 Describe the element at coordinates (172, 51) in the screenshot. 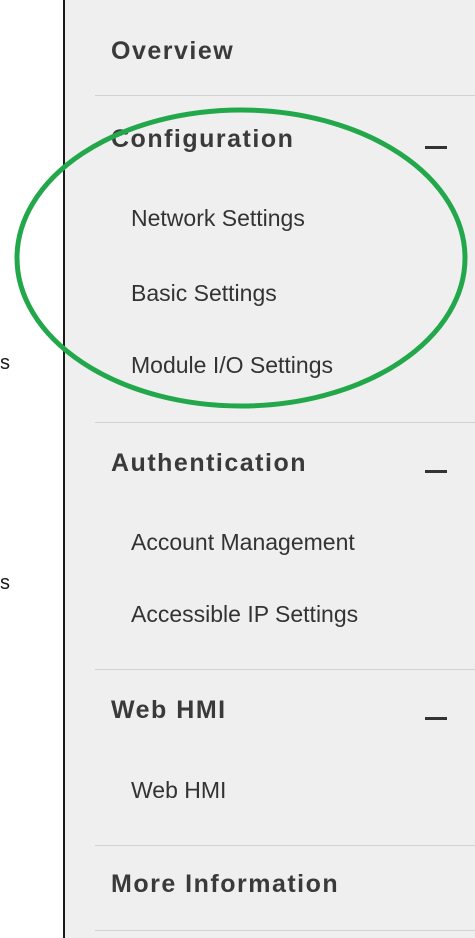

I see `menu-item-overview: Overview` at that location.